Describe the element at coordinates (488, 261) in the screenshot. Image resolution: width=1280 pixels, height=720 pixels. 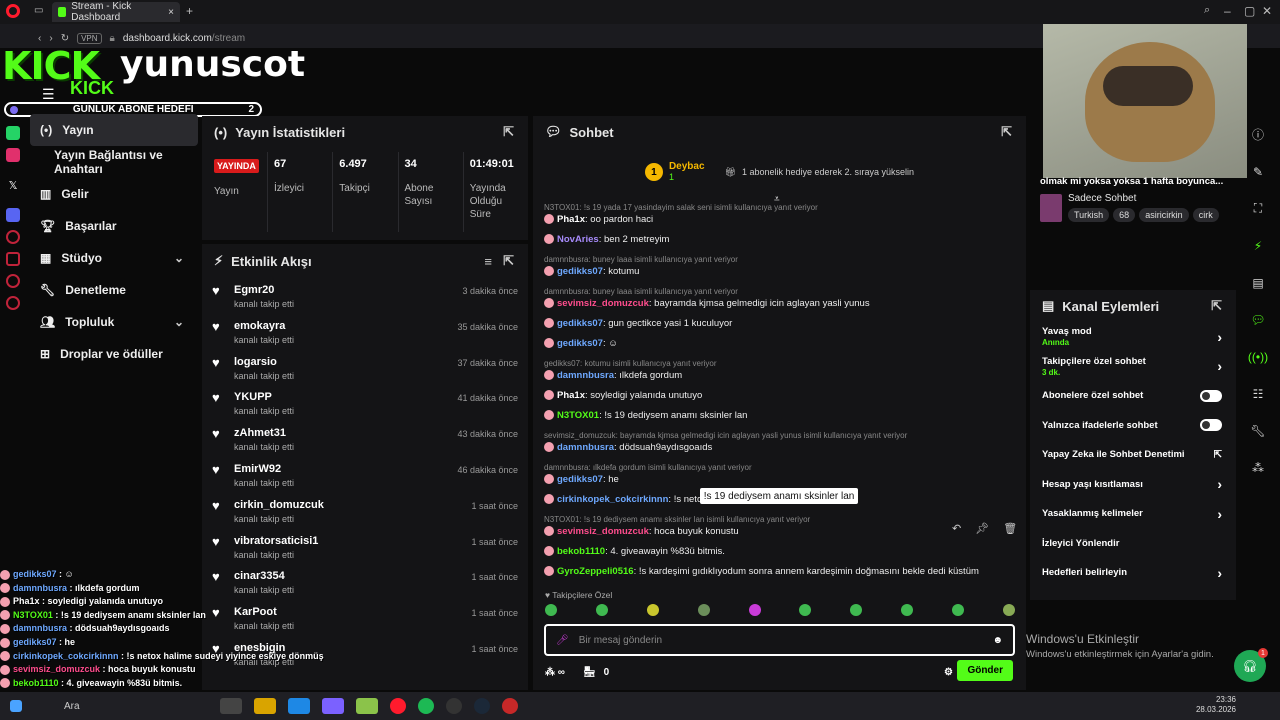
I see `filter-icon: ≡` at that location.